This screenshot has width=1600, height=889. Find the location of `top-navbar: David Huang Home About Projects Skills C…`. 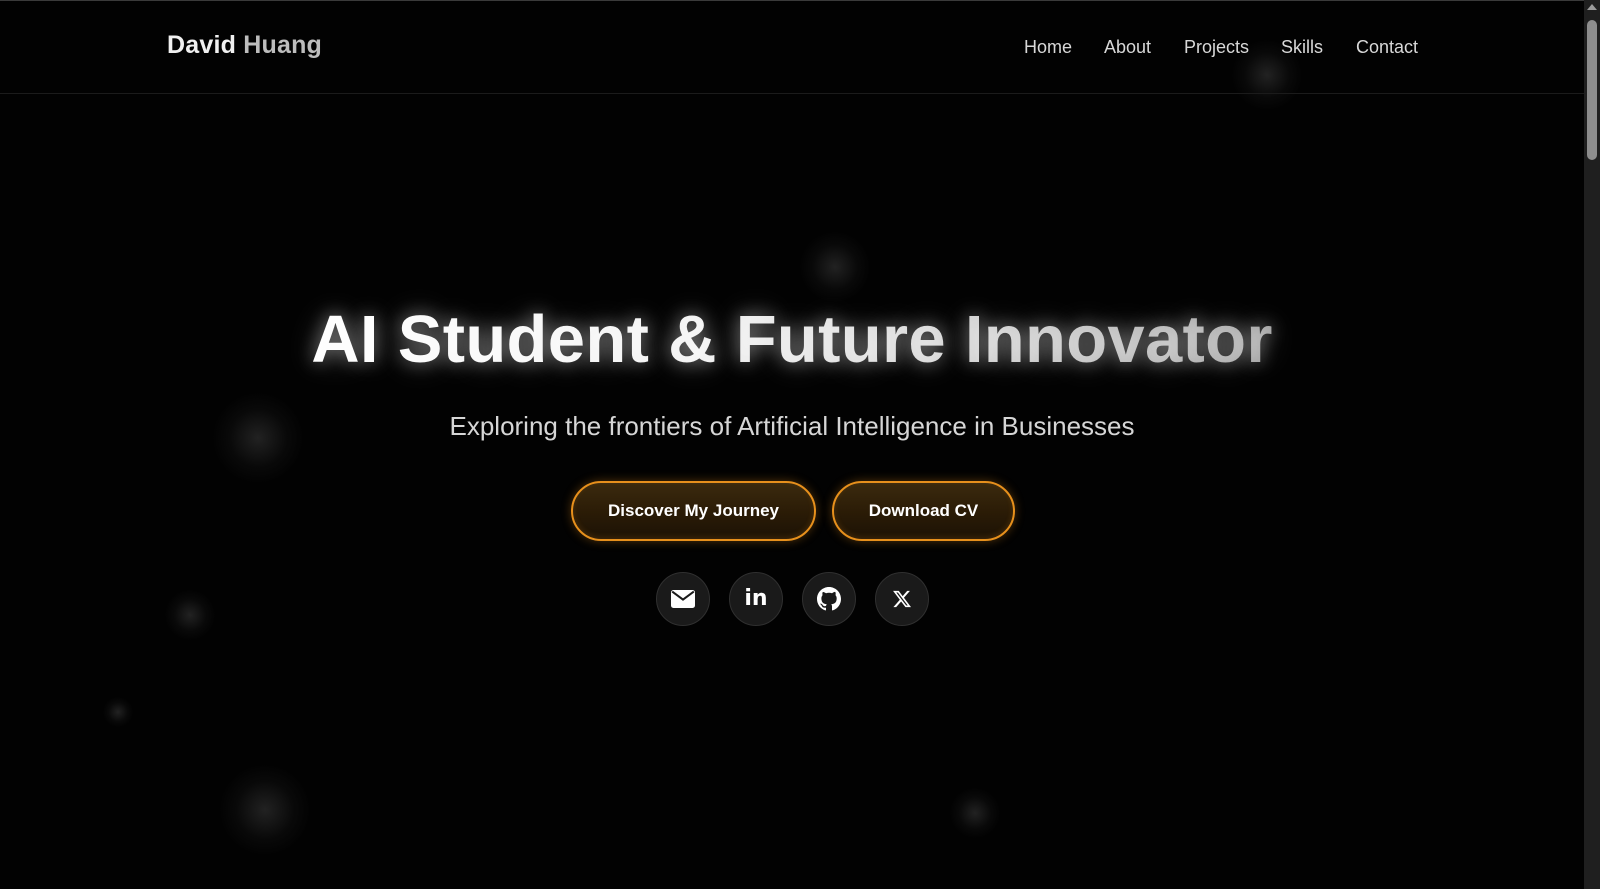

top-navbar: David Huang Home About Projects Skills C… is located at coordinates (792, 47).